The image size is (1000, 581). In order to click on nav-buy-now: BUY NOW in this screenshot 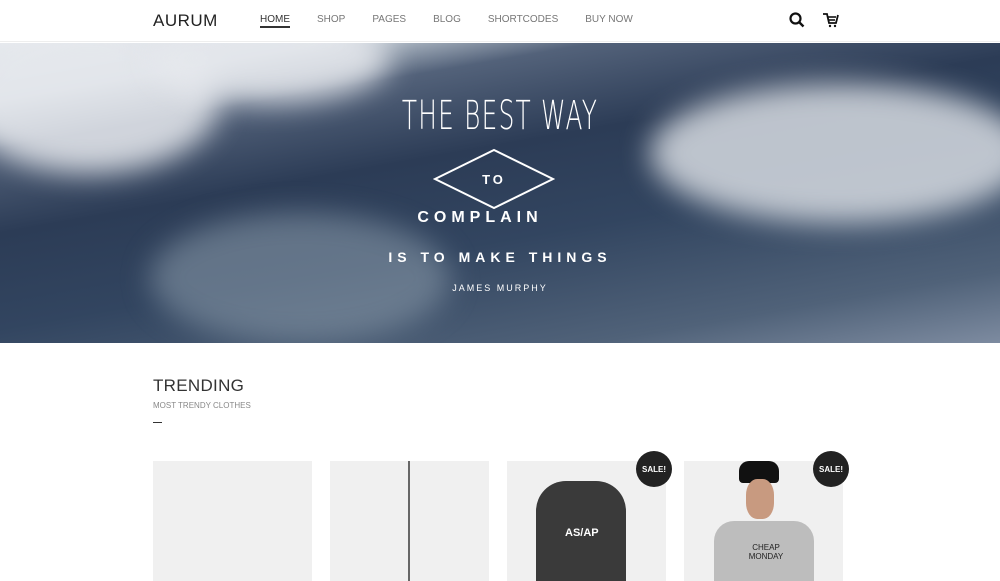, I will do `click(609, 19)`.